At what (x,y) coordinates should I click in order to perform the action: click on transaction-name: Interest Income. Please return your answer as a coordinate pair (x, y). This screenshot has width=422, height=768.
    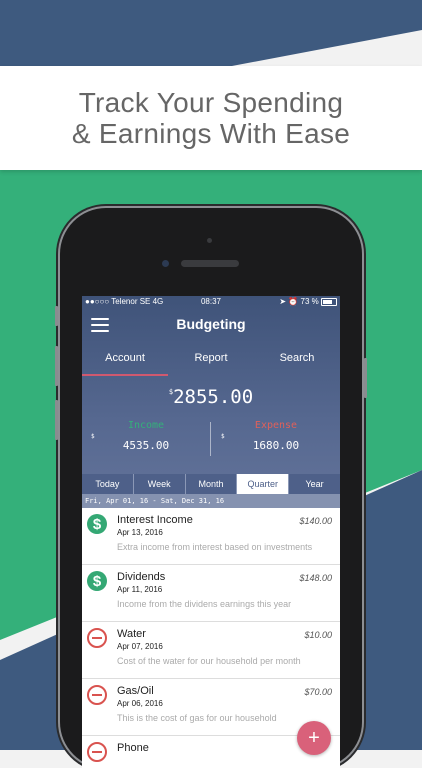
    Looking at the image, I should click on (155, 520).